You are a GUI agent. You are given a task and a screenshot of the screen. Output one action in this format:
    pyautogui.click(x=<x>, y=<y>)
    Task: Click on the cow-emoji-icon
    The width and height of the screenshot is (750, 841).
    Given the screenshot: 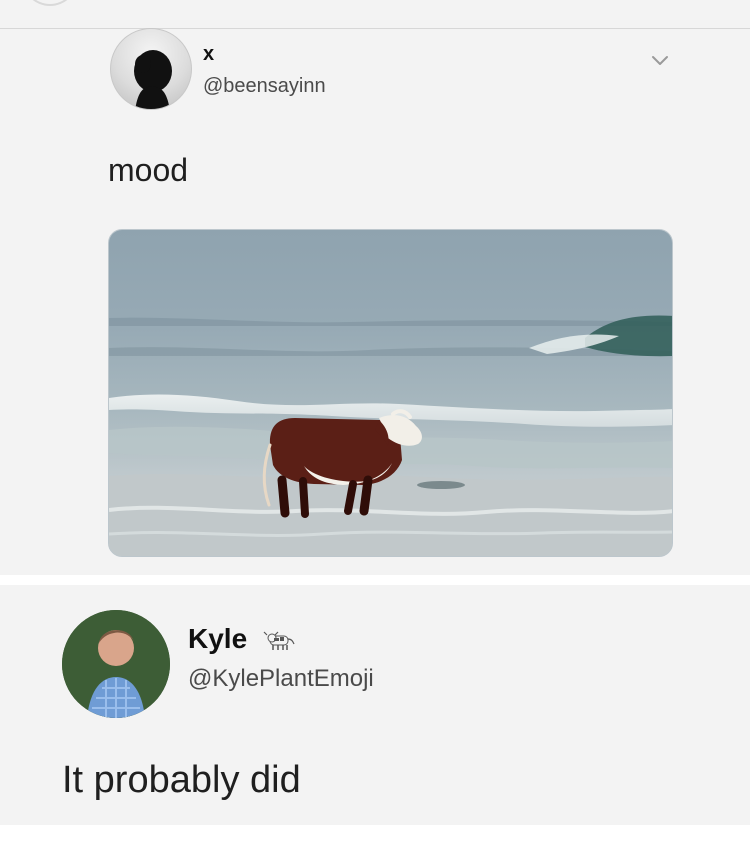 What is the action you would take?
    pyautogui.click(x=279, y=640)
    